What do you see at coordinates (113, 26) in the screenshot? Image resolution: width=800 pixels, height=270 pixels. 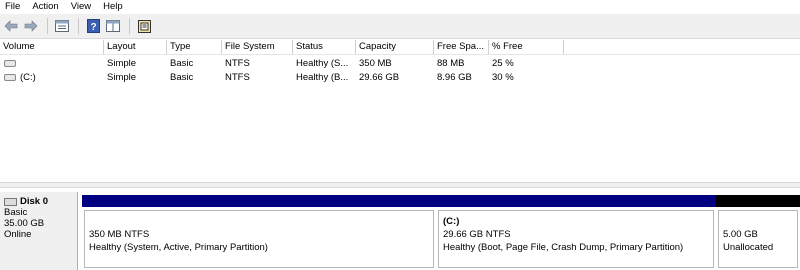 I see `show-hide-pane-icon` at bounding box center [113, 26].